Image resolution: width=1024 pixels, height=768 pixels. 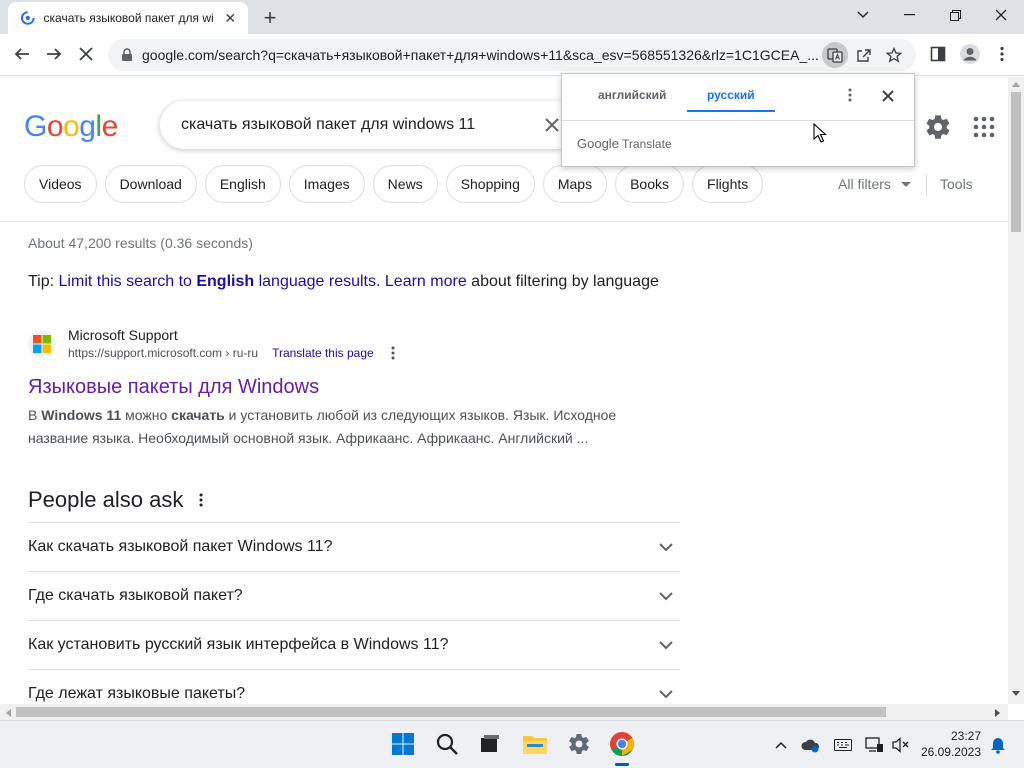 I want to click on chip-news: News, so click(x=405, y=184).